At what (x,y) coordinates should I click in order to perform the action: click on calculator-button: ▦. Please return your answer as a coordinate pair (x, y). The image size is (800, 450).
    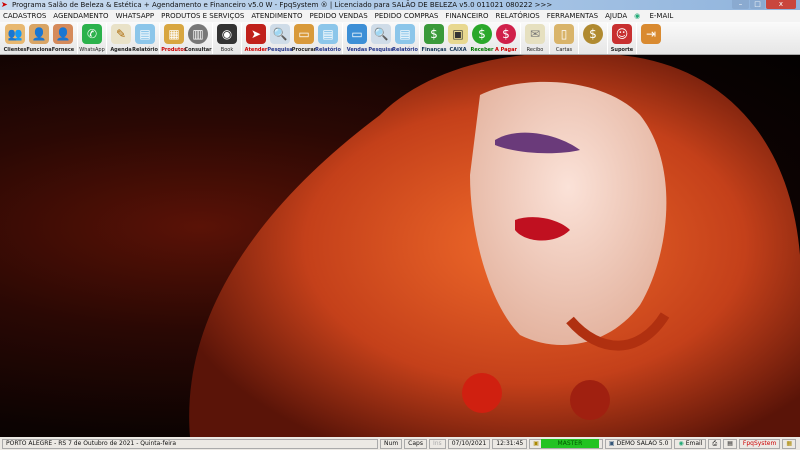
    Looking at the image, I should click on (789, 443).